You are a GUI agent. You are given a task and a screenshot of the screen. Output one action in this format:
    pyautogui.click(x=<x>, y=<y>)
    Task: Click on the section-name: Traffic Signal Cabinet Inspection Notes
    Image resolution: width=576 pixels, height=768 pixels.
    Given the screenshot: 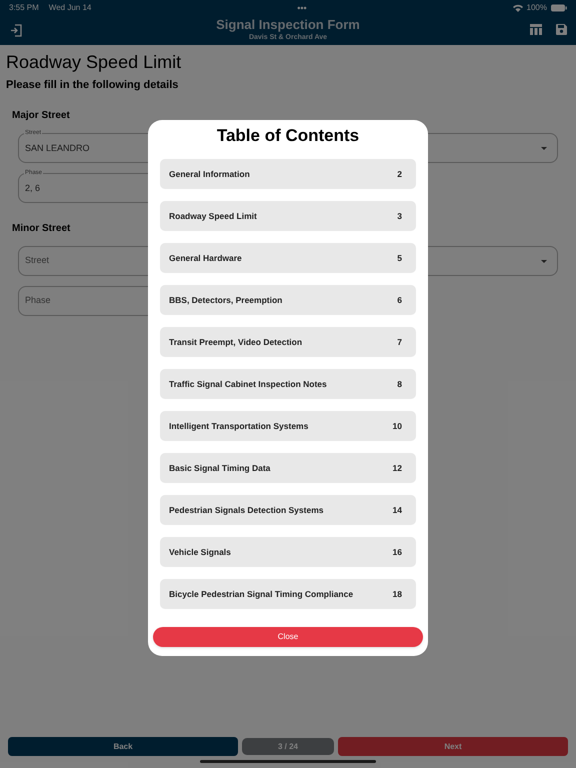 What is the action you would take?
    pyautogui.click(x=248, y=384)
    